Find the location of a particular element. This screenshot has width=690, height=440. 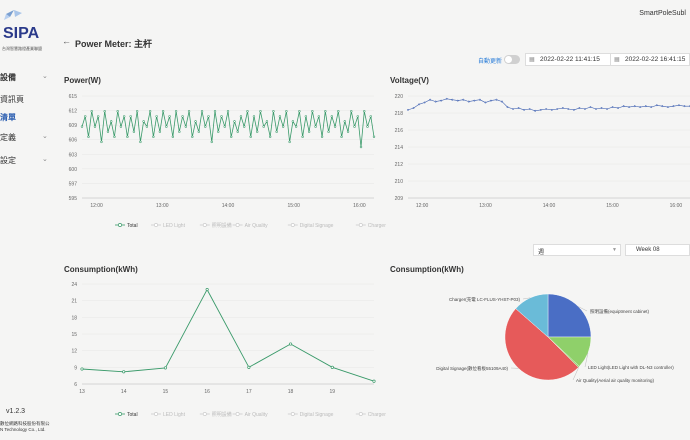

voltage-chart-title: Voltage(V) is located at coordinates (409, 80).